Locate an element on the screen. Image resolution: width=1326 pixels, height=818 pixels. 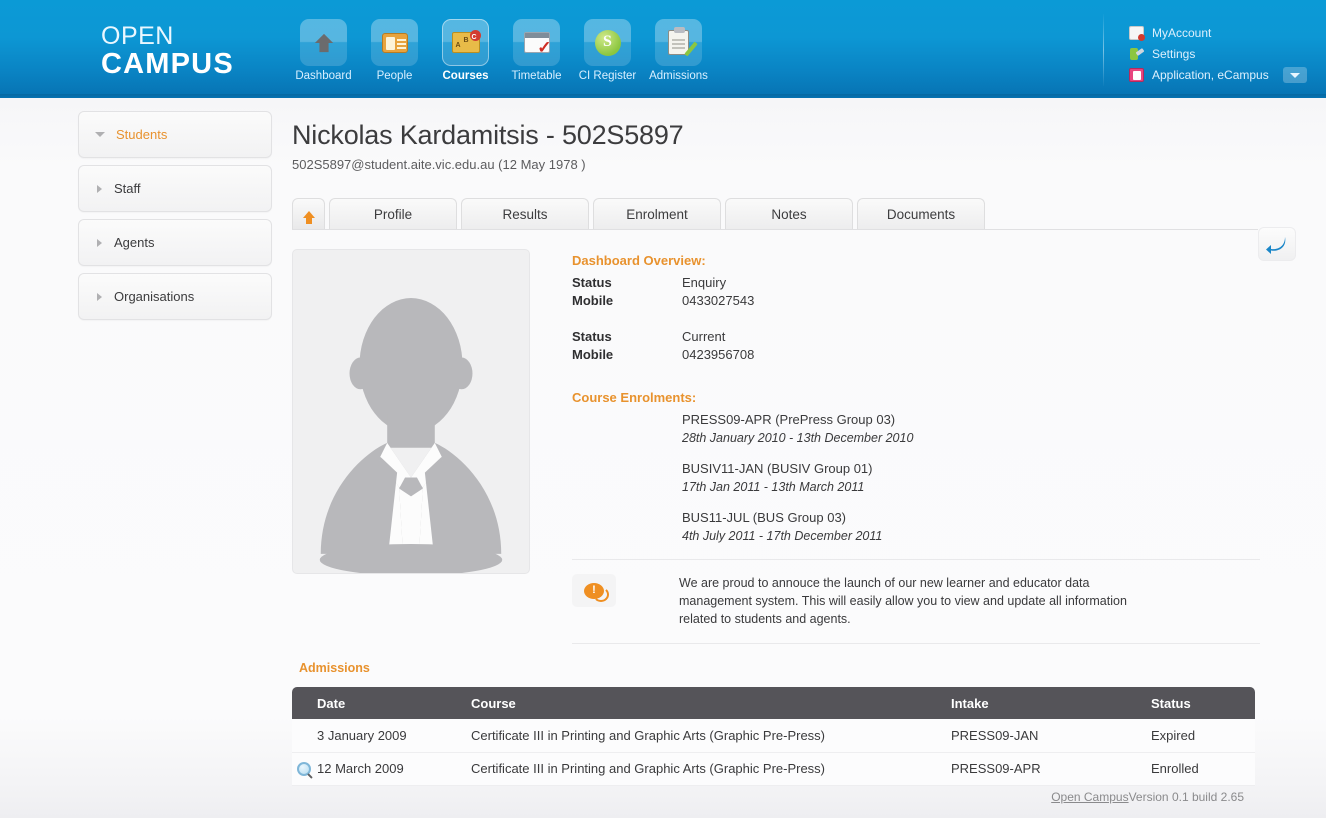
tab-label: Notes is located at coordinates (789, 214).